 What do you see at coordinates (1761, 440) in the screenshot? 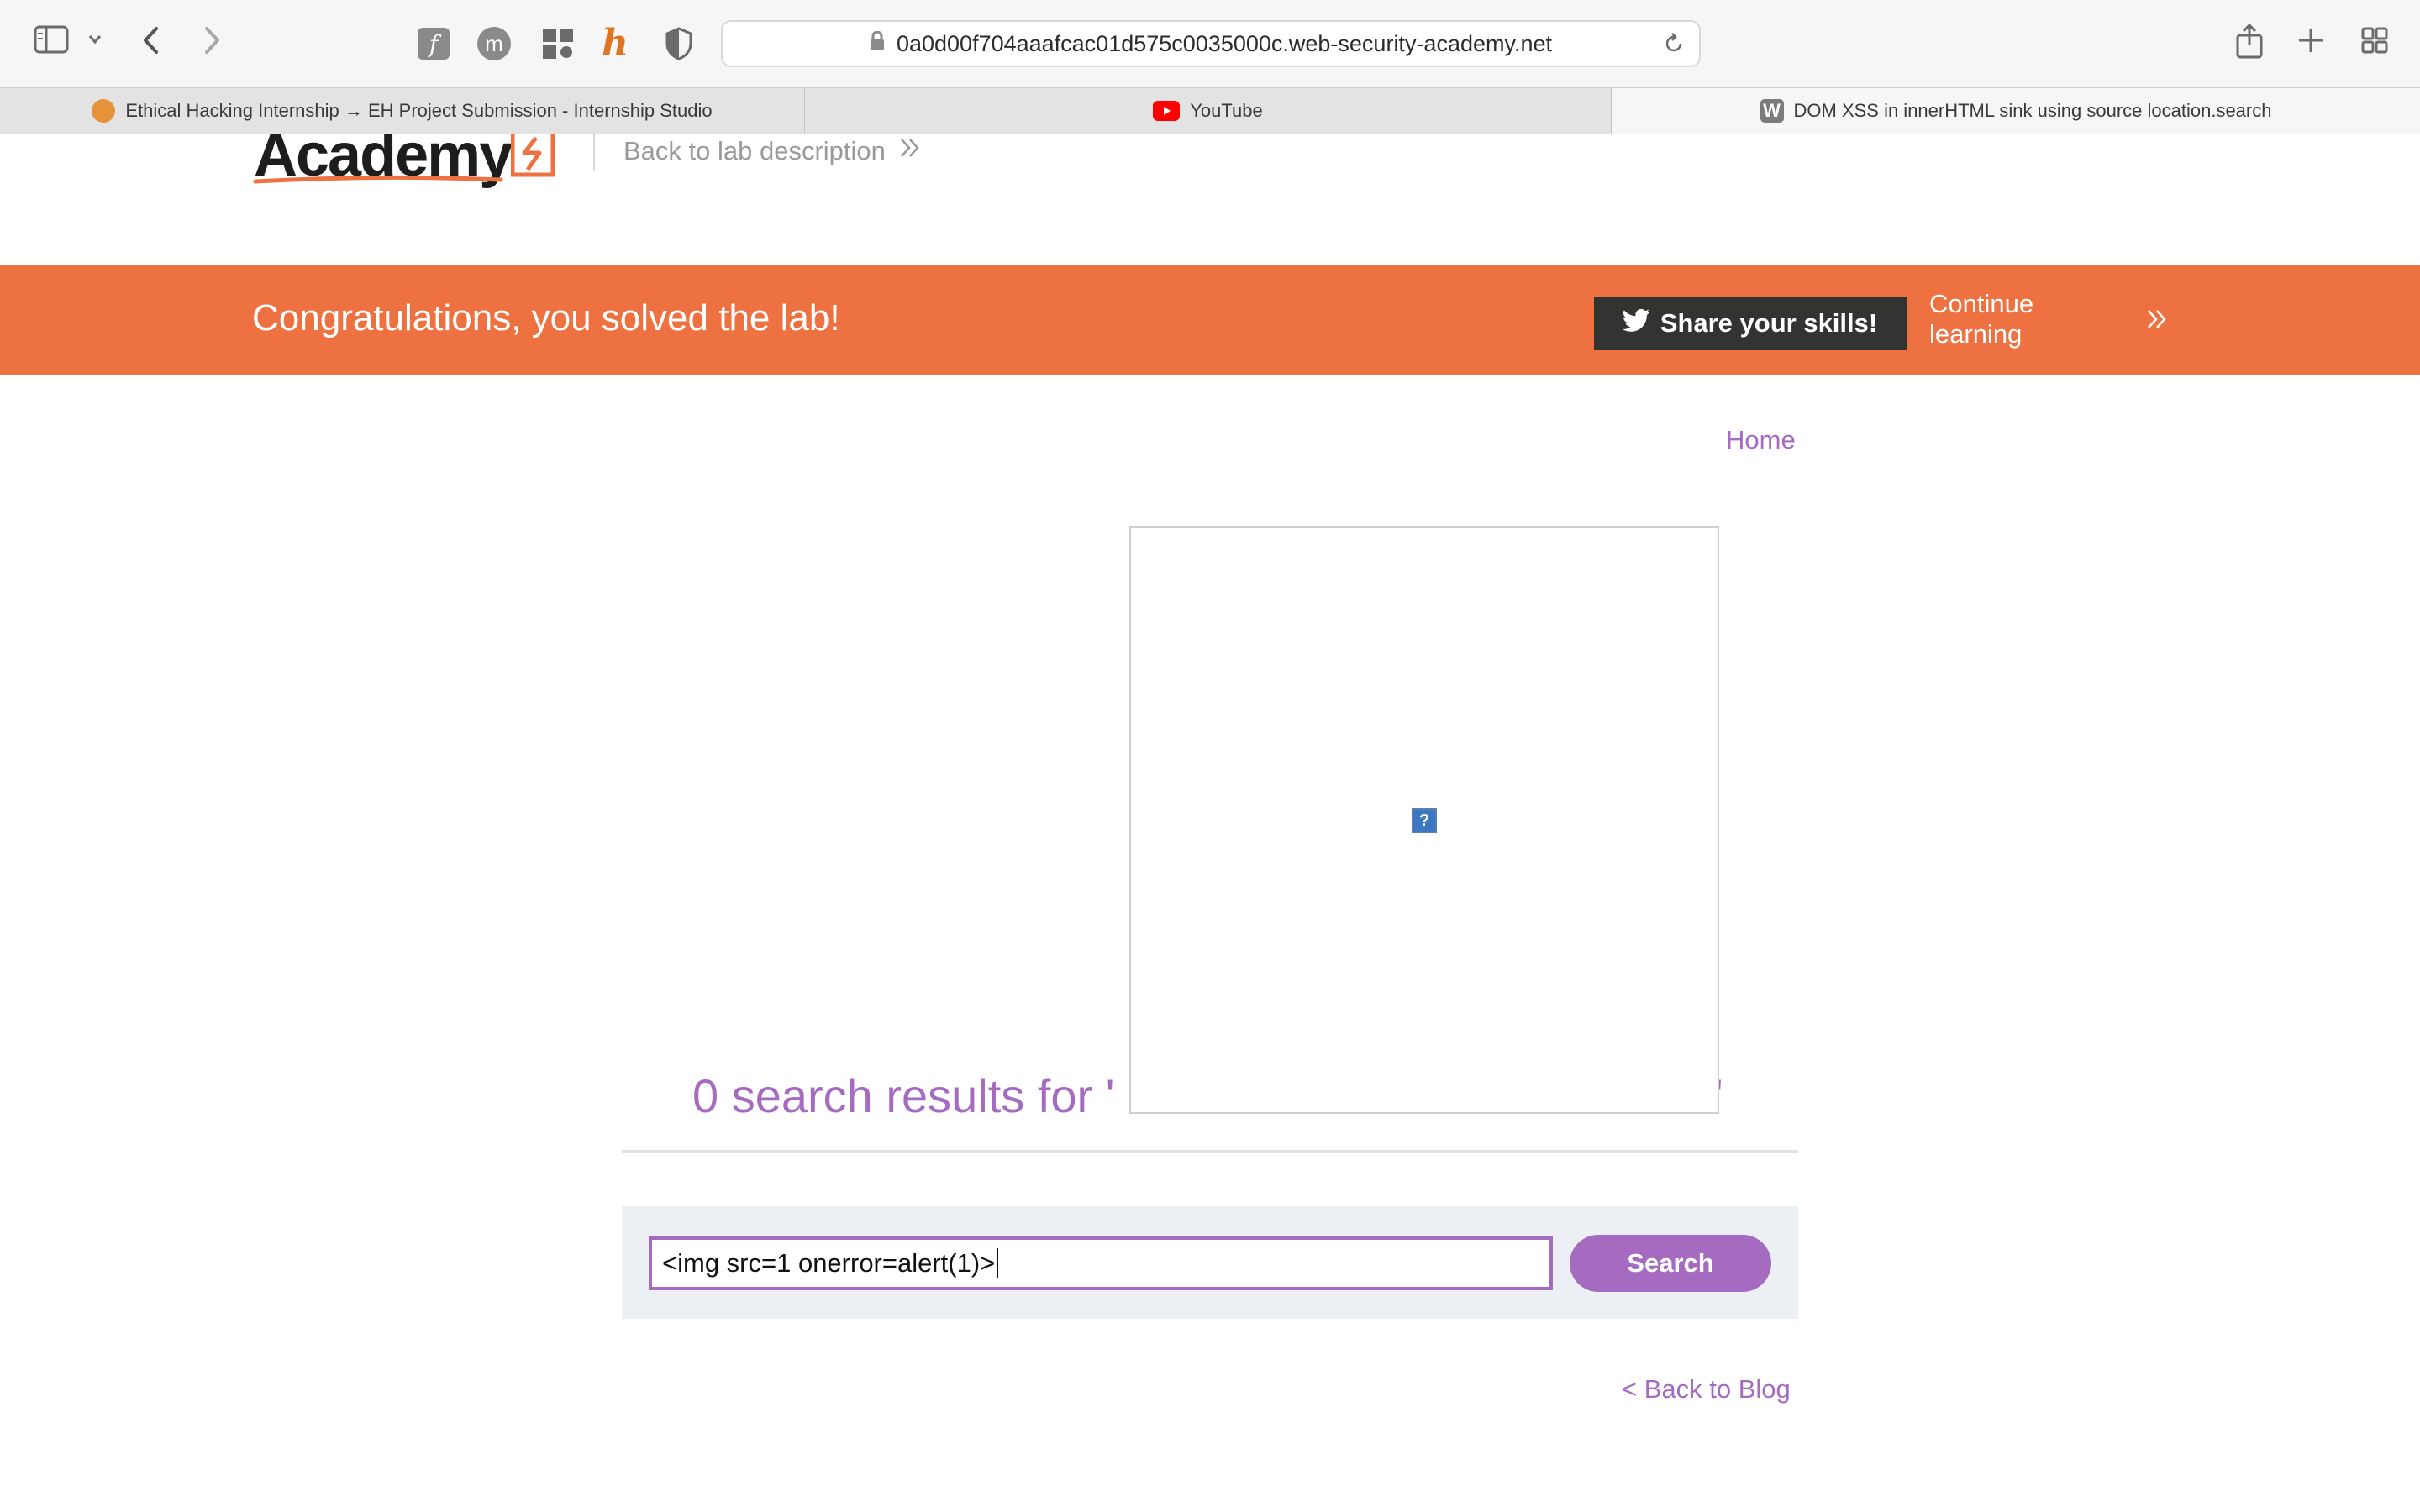
I see `home-link: Home` at bounding box center [1761, 440].